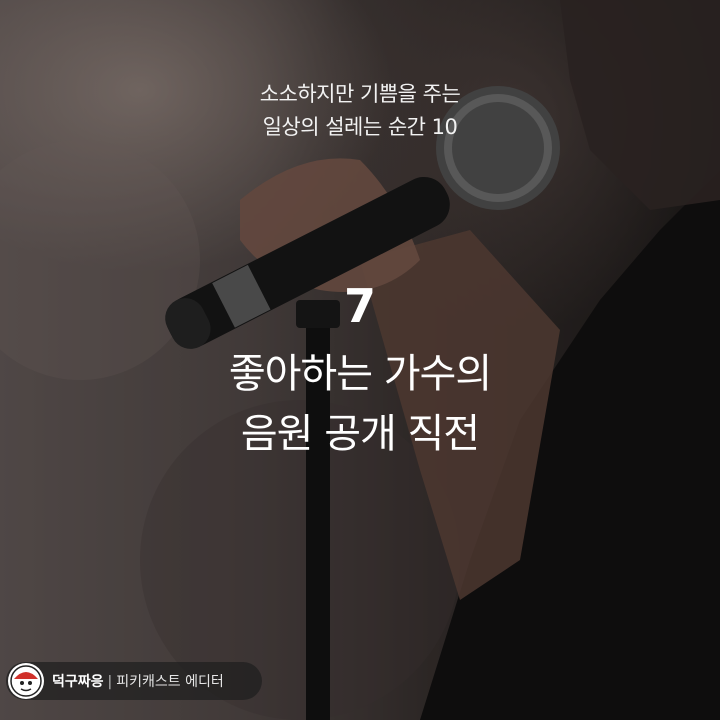 Image resolution: width=720 pixels, height=720 pixels. I want to click on editor-name: 덕구짜응, so click(78, 682).